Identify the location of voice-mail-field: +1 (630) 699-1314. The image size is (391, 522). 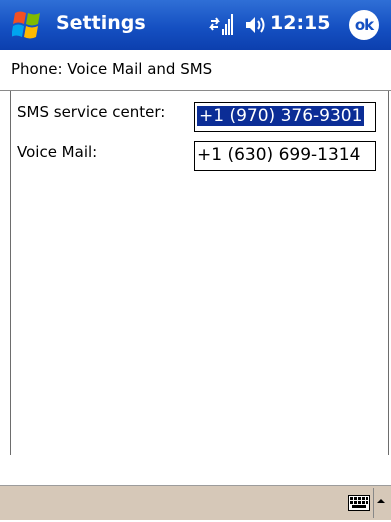
(285, 156).